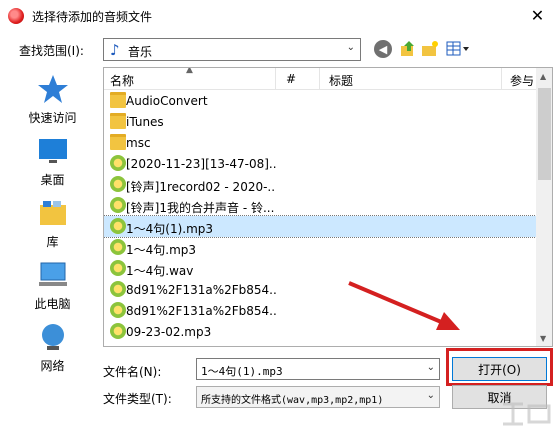 The width and height of the screenshot is (557, 430). What do you see at coordinates (160, 271) in the screenshot?
I see `file-name: 1～4句.wav` at bounding box center [160, 271].